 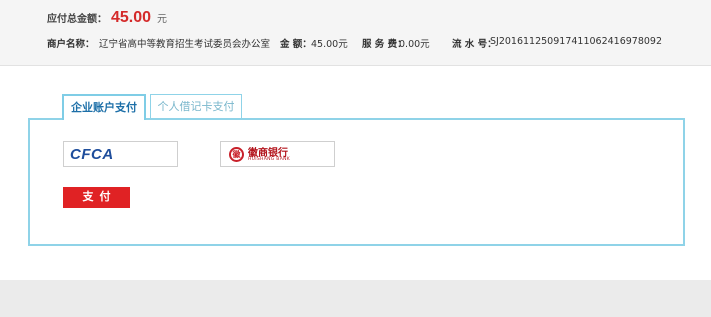 What do you see at coordinates (77, 19) in the screenshot?
I see `total-label: 应付总金额：` at bounding box center [77, 19].